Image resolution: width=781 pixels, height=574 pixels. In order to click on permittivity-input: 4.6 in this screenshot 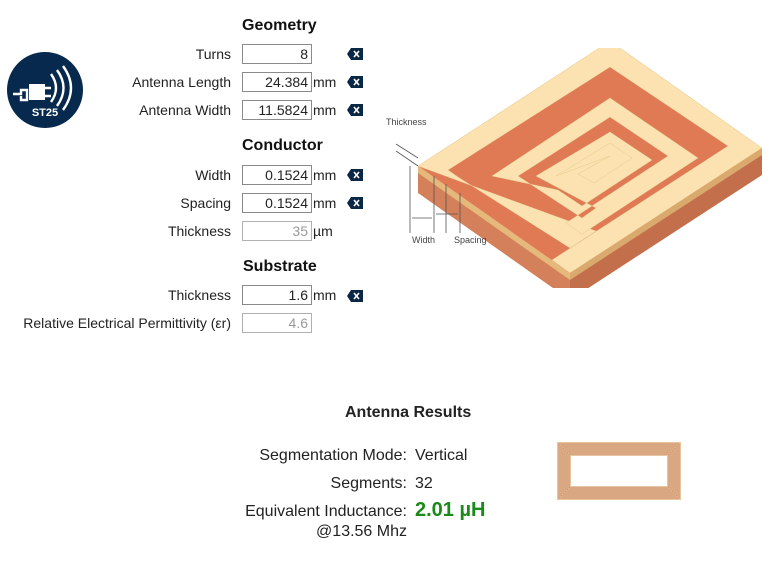, I will do `click(277, 323)`.